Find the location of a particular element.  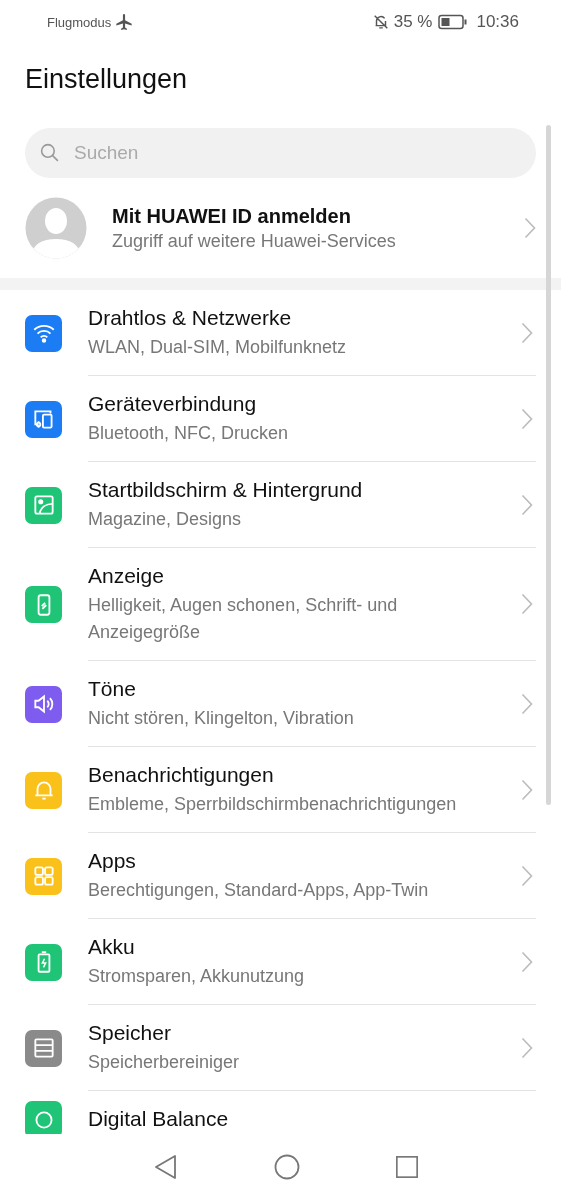

account-subtitle: Zugriff auf weitere Huawei-Services is located at coordinates (254, 241).